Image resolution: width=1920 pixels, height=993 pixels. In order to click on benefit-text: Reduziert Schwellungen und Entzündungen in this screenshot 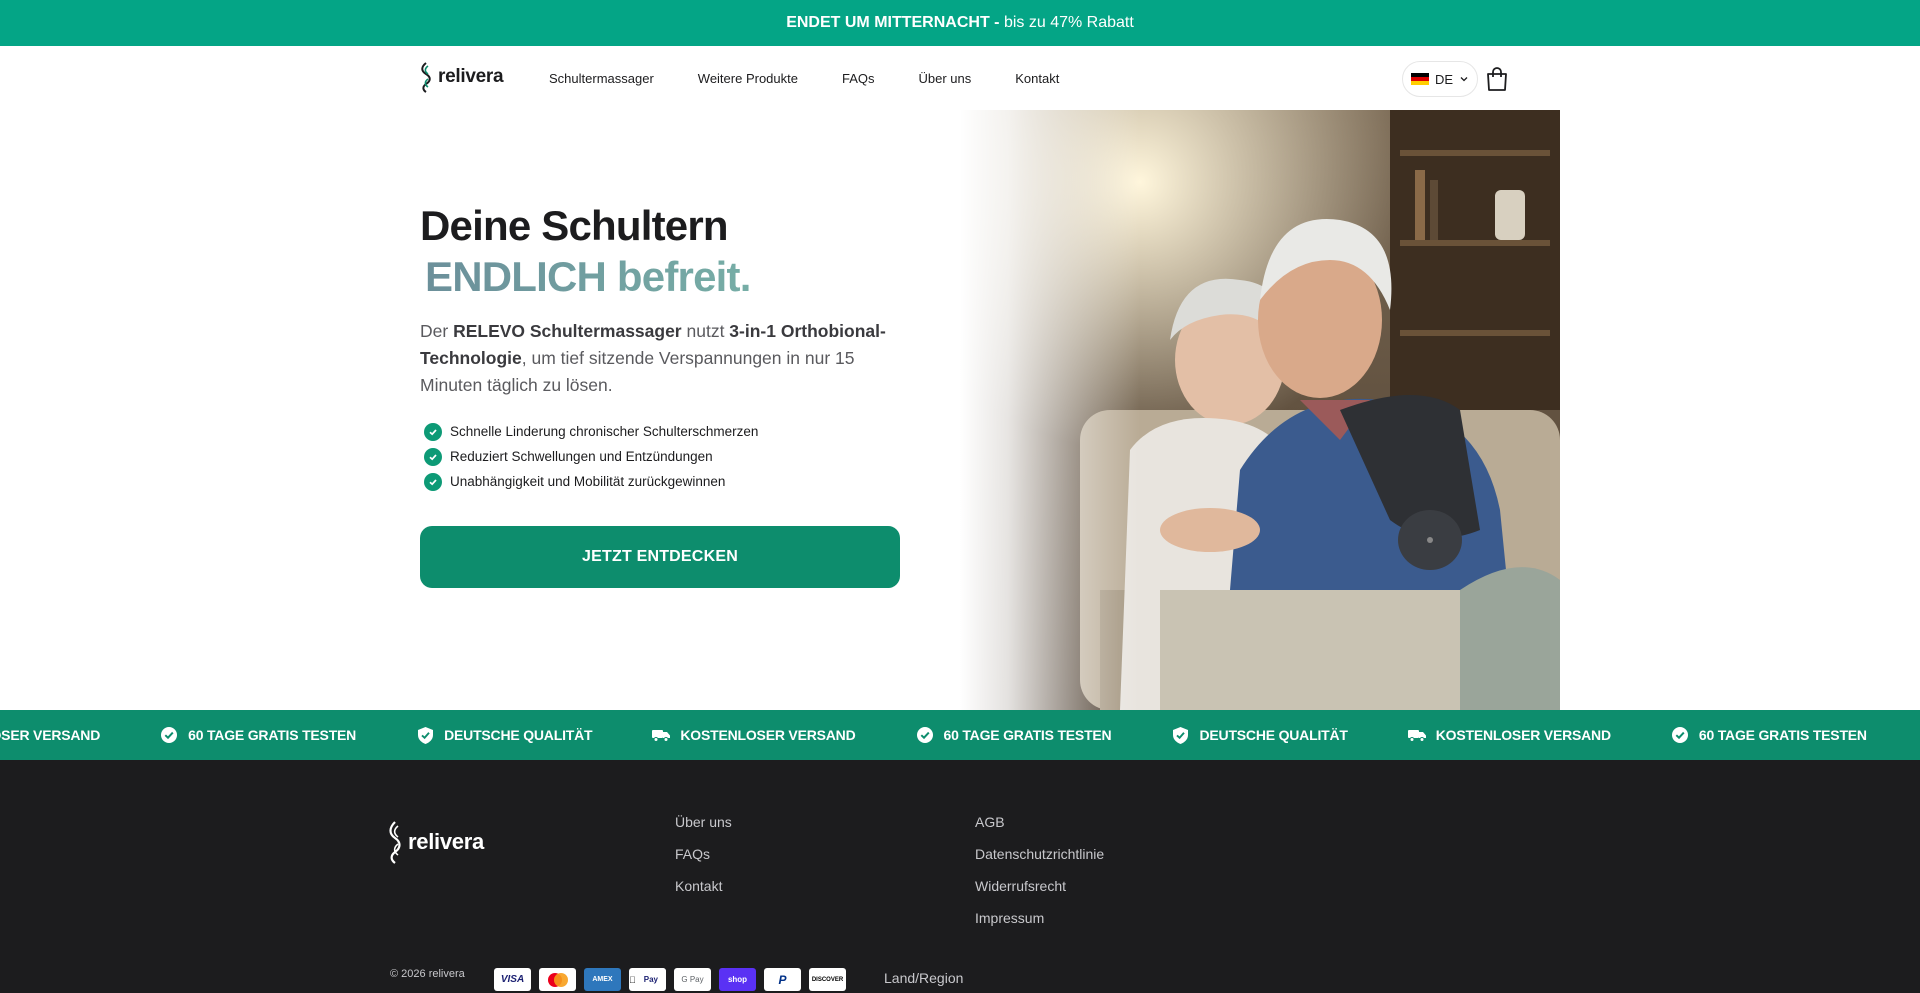, I will do `click(581, 456)`.